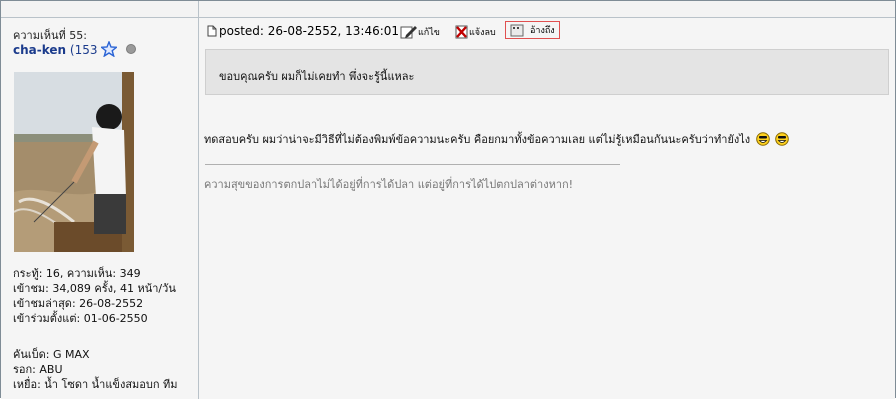  I want to click on edit-button: แก้ไข, so click(420, 32).